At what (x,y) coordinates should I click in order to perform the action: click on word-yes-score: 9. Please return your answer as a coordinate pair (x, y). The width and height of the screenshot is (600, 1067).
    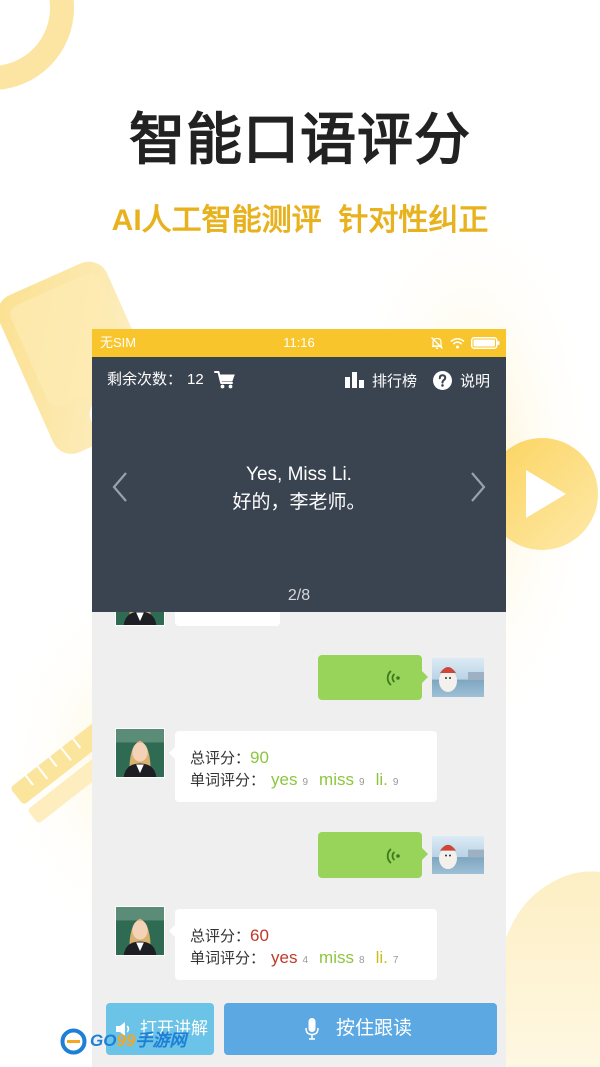
    Looking at the image, I should click on (305, 782).